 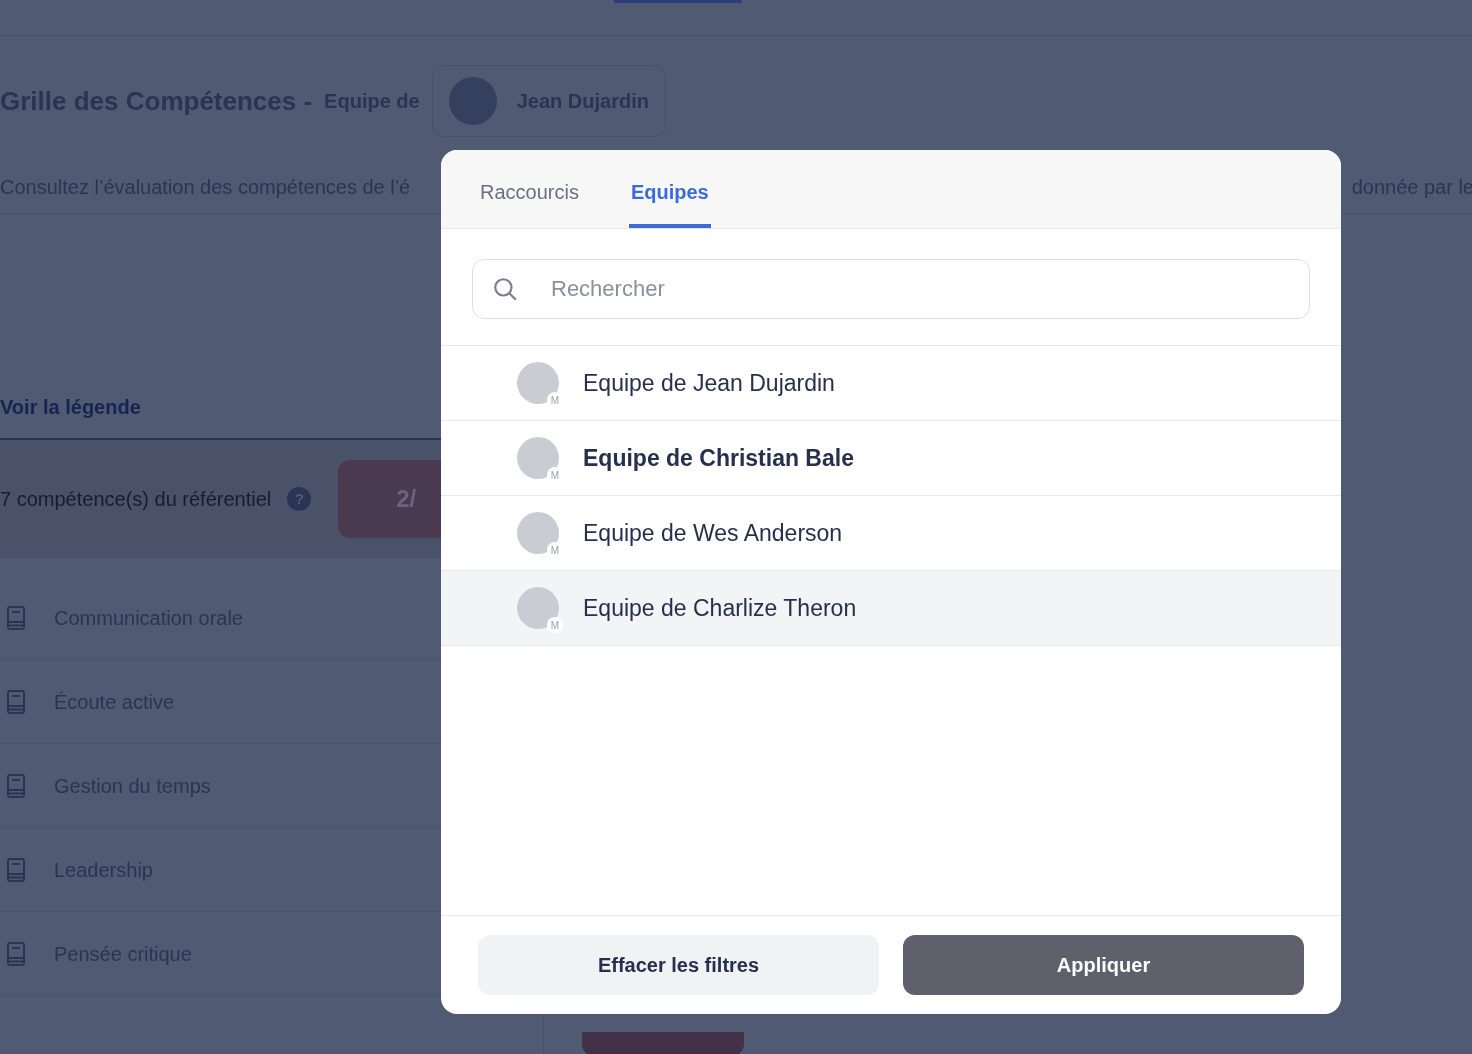 I want to click on team-name: Equipe de Charlize Theron, so click(x=720, y=608).